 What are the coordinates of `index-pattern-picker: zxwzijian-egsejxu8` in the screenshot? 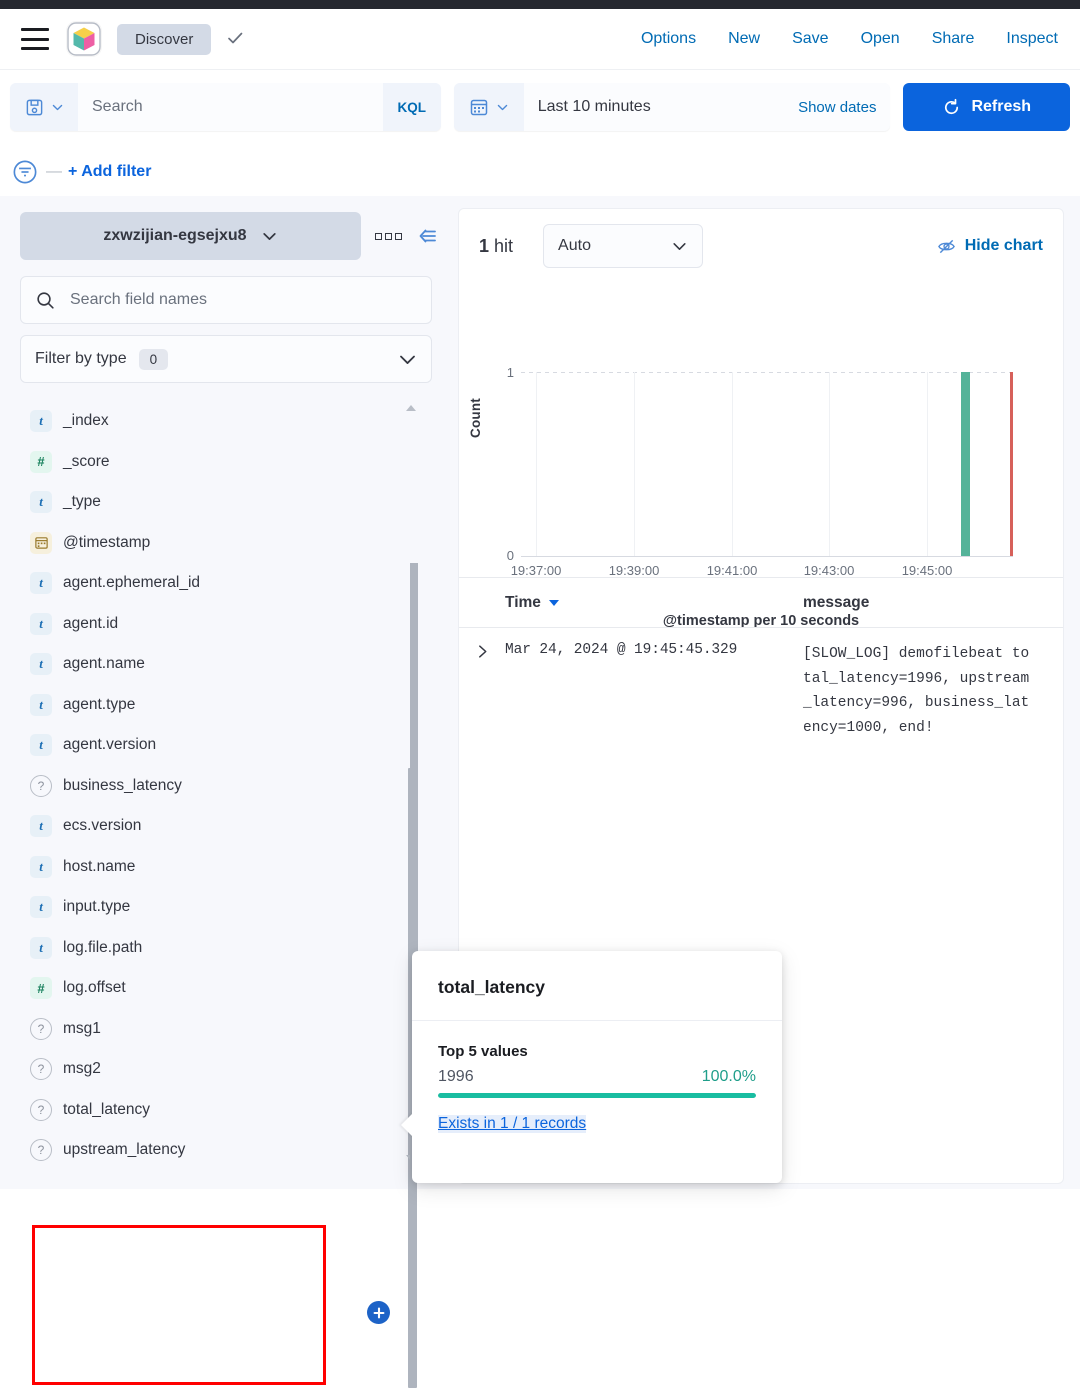 It's located at (190, 236).